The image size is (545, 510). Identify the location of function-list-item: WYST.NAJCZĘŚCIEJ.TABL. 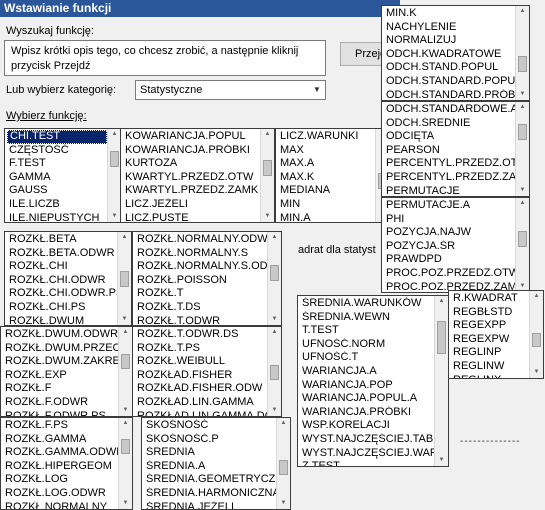
(367, 440).